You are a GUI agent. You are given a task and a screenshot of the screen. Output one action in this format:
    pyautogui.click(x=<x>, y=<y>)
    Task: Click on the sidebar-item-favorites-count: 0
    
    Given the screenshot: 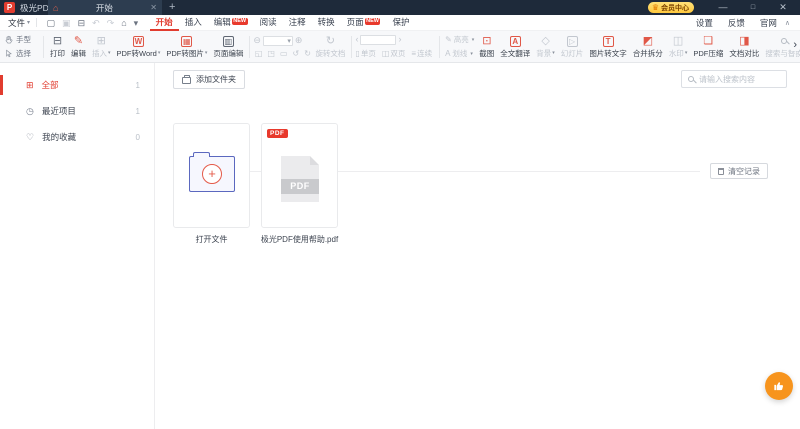 What is the action you would take?
    pyautogui.click(x=137, y=137)
    